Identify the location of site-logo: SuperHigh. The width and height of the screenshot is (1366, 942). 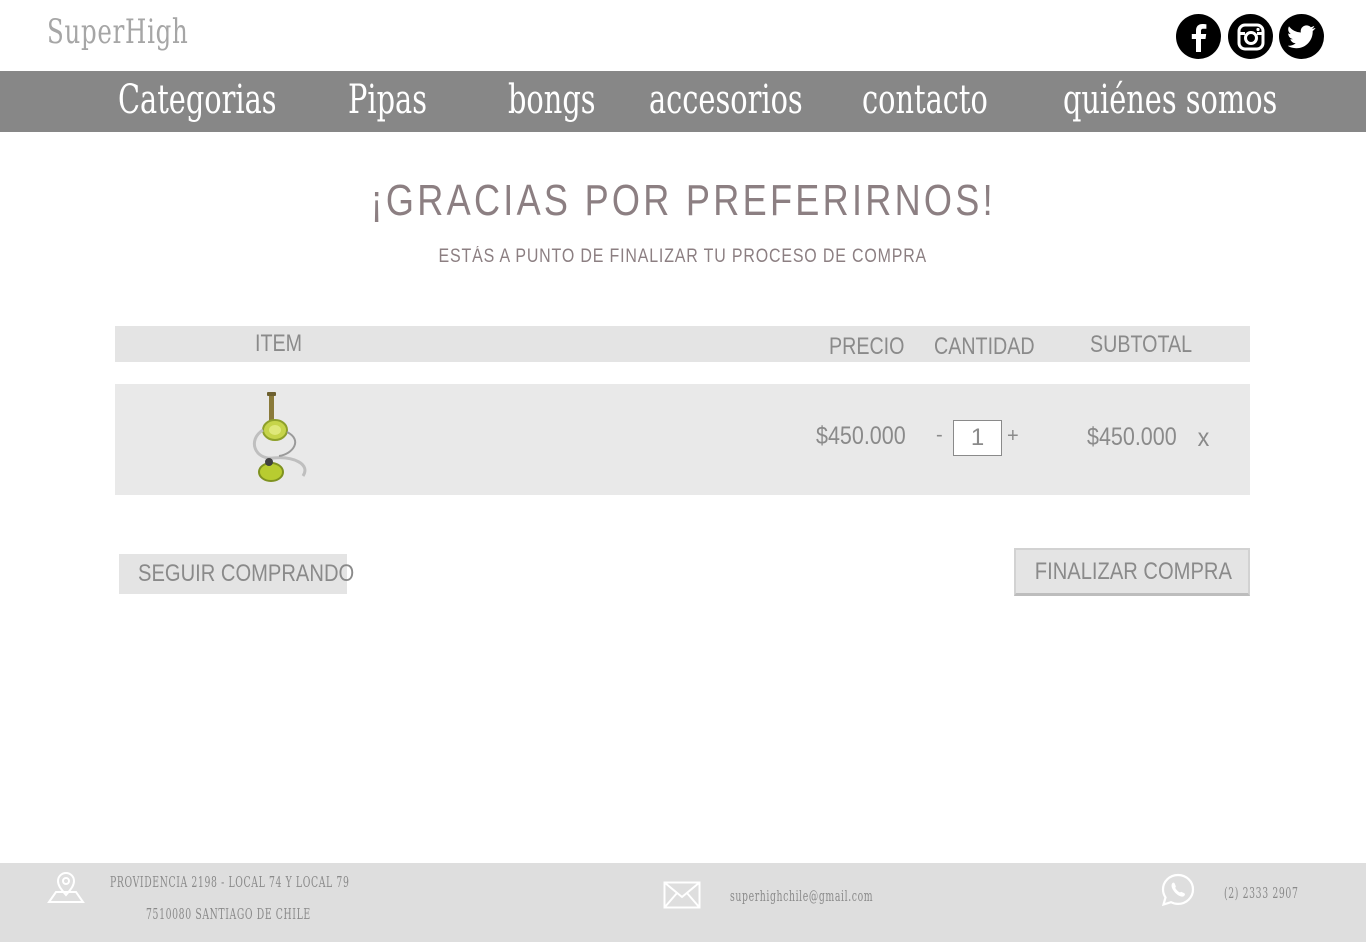
(117, 32).